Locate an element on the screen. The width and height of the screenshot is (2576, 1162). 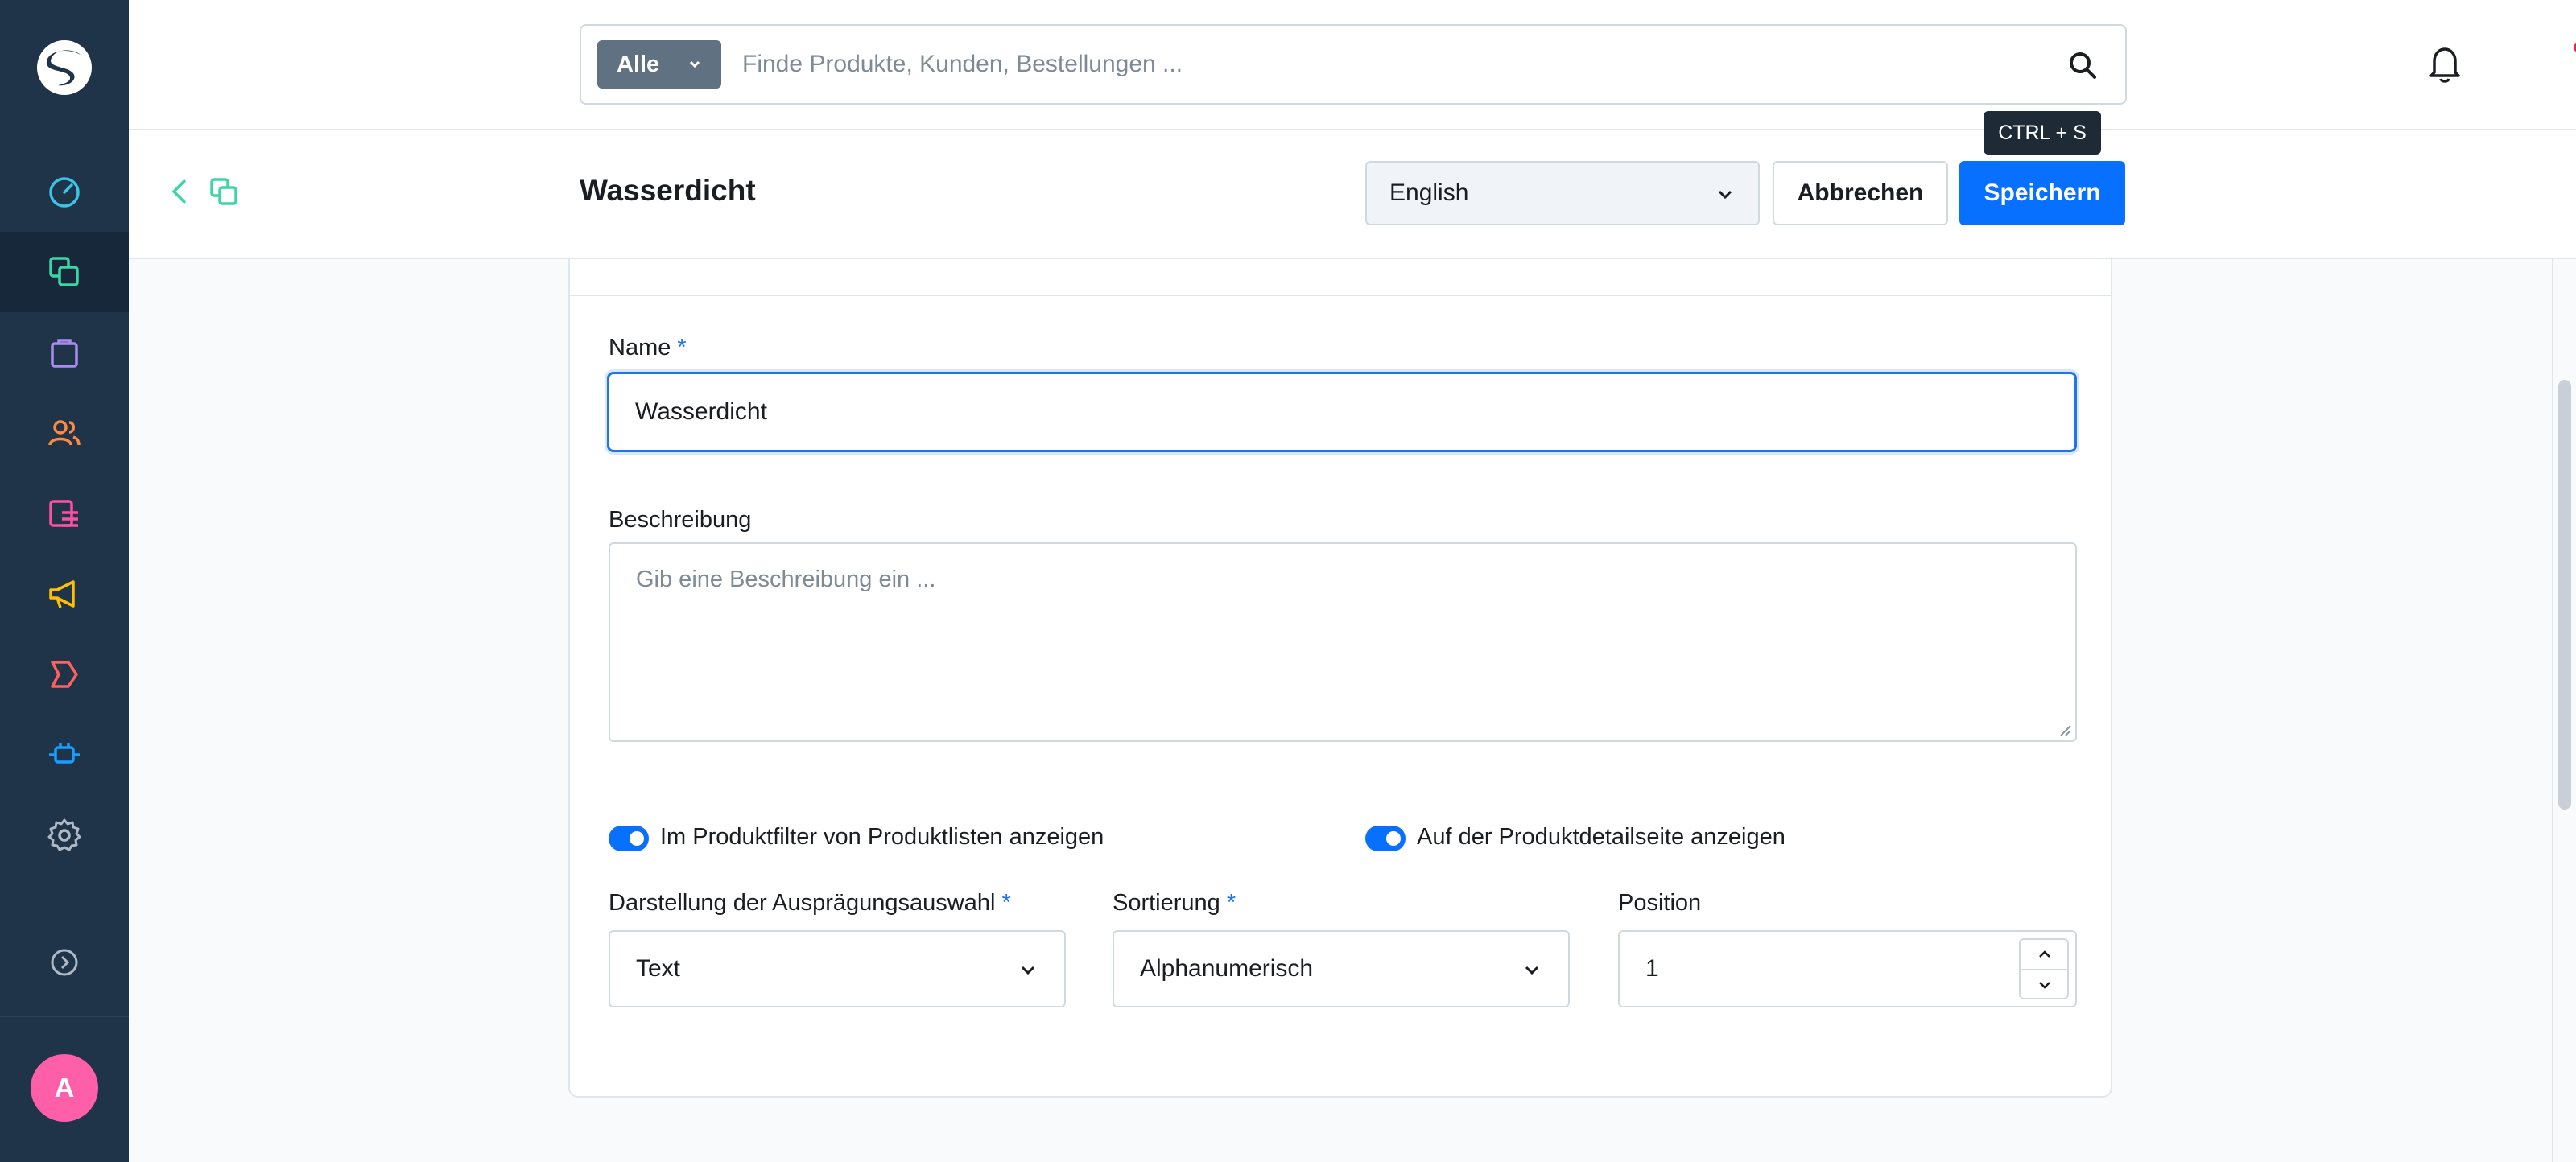
position-stepper is located at coordinates (2044, 968).